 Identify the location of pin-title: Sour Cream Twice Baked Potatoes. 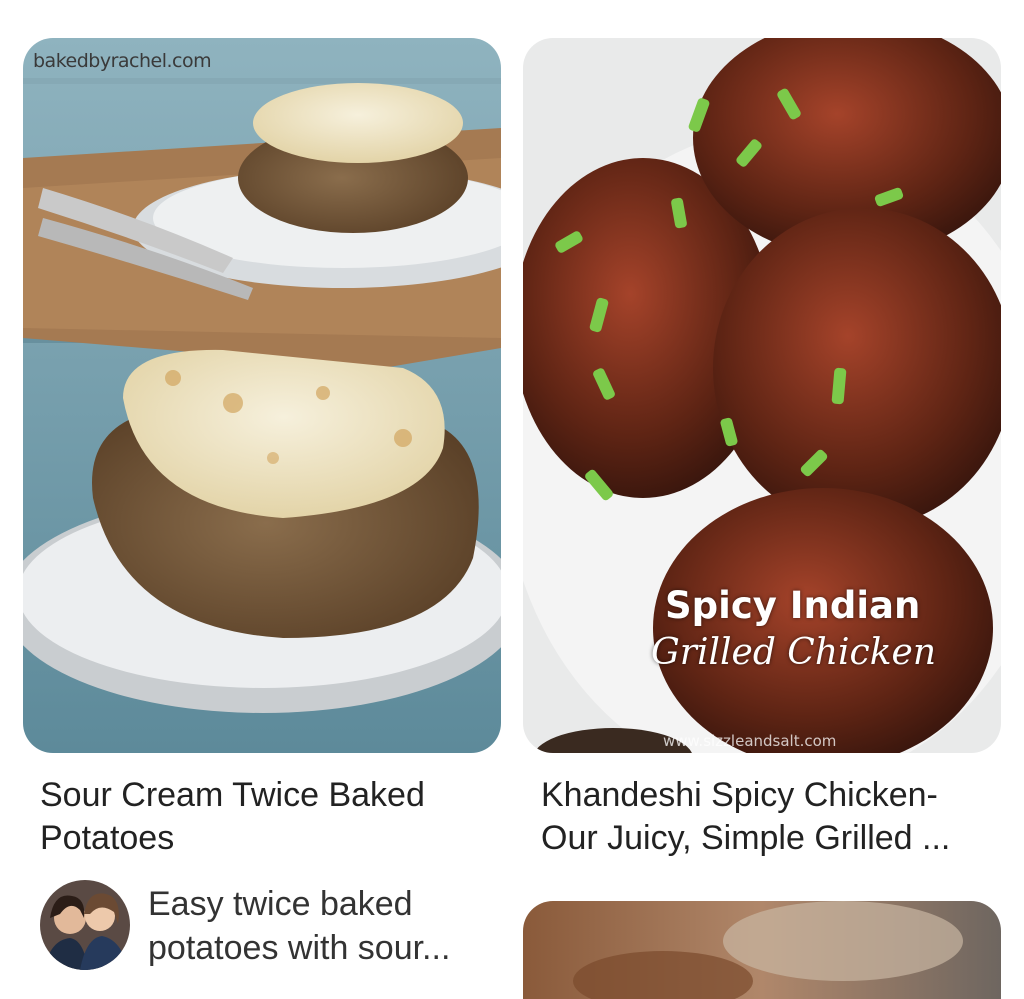
(270, 817).